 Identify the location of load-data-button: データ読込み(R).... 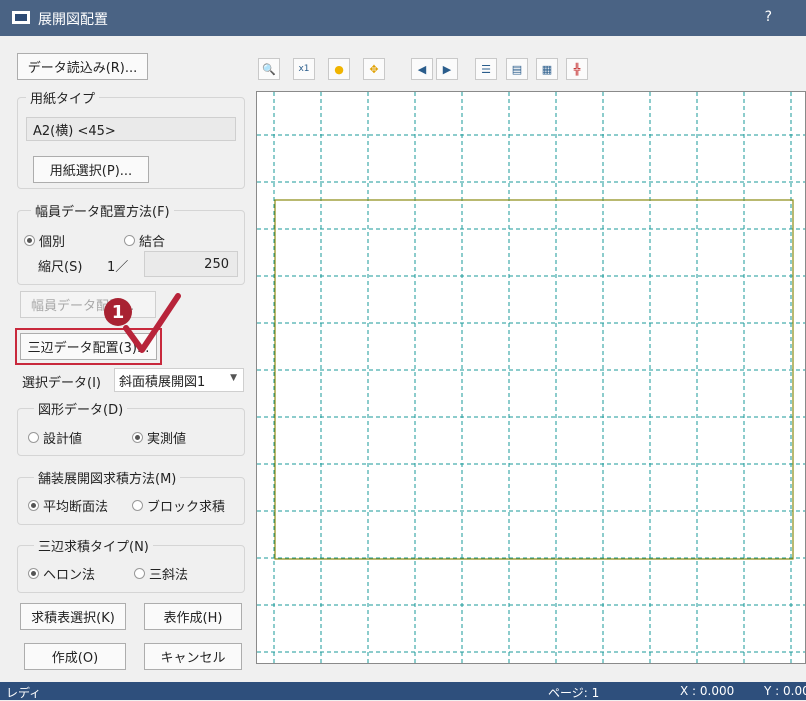
(82, 66).